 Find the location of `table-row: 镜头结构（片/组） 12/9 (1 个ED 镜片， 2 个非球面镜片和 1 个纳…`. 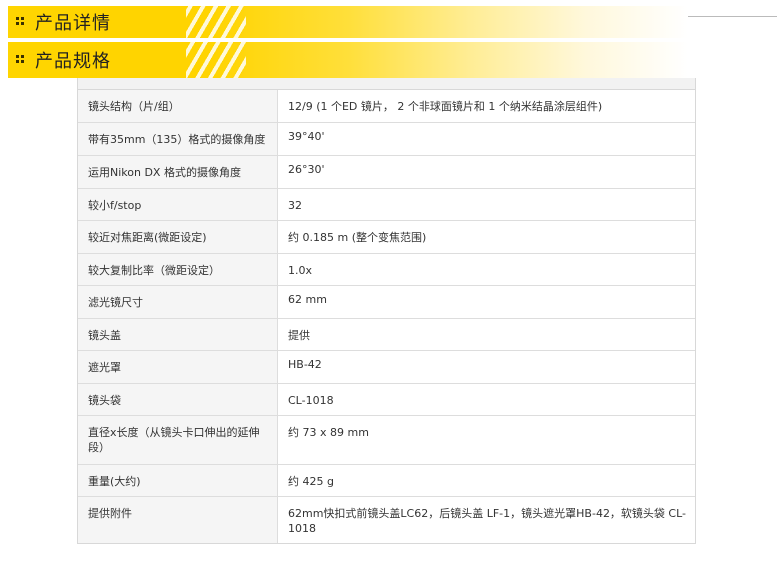

table-row: 镜头结构（片/组） 12/9 (1 个ED 镜片， 2 个非球面镜片和 1 个纳… is located at coordinates (386, 106).